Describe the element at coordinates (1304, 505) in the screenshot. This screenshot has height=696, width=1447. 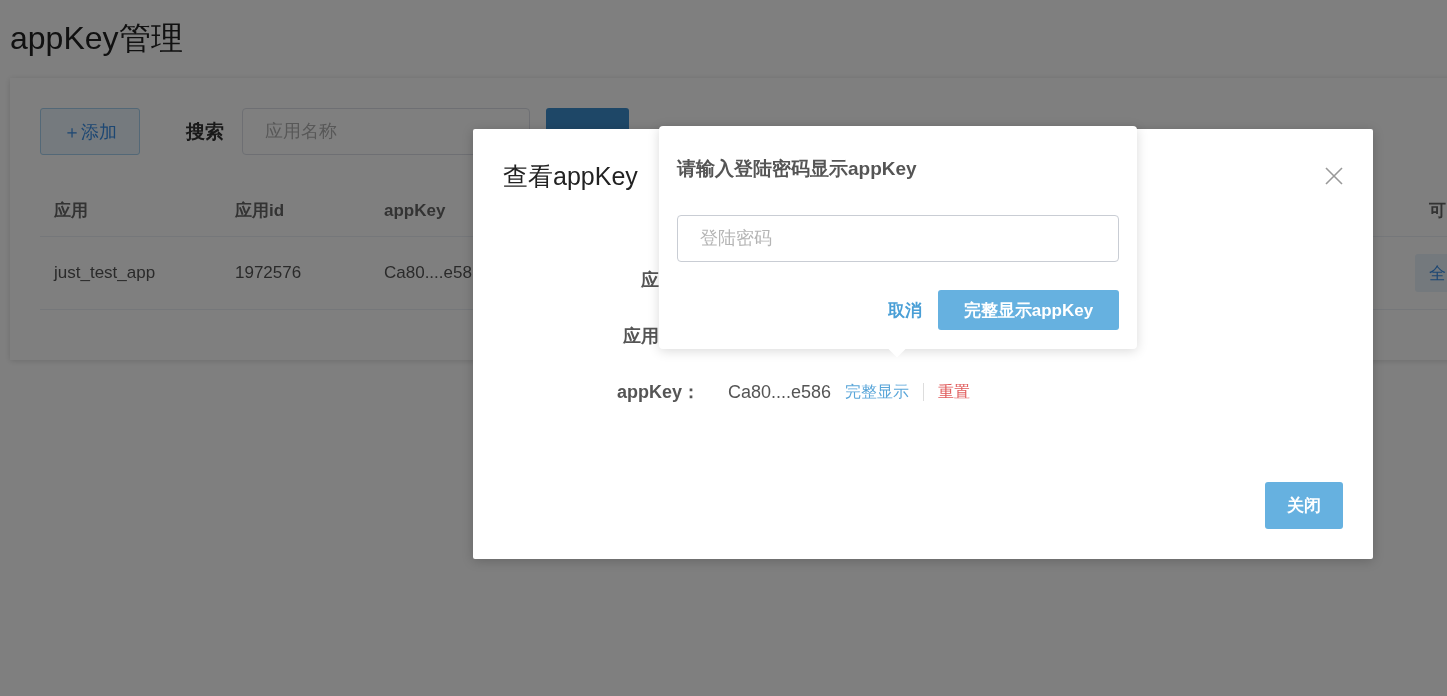
I see `close-button: 关闭` at that location.